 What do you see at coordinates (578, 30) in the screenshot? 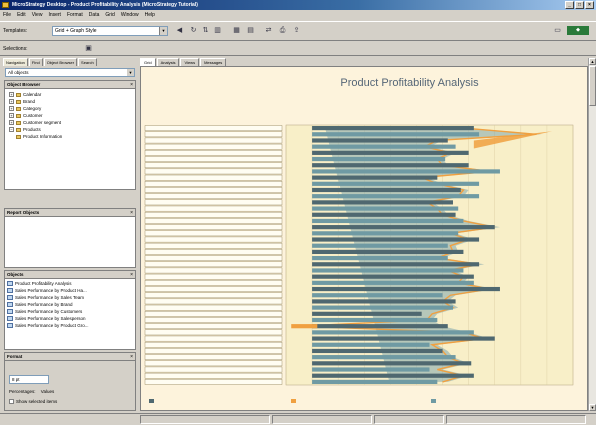
I see `logo-icon: ◆` at bounding box center [578, 30].